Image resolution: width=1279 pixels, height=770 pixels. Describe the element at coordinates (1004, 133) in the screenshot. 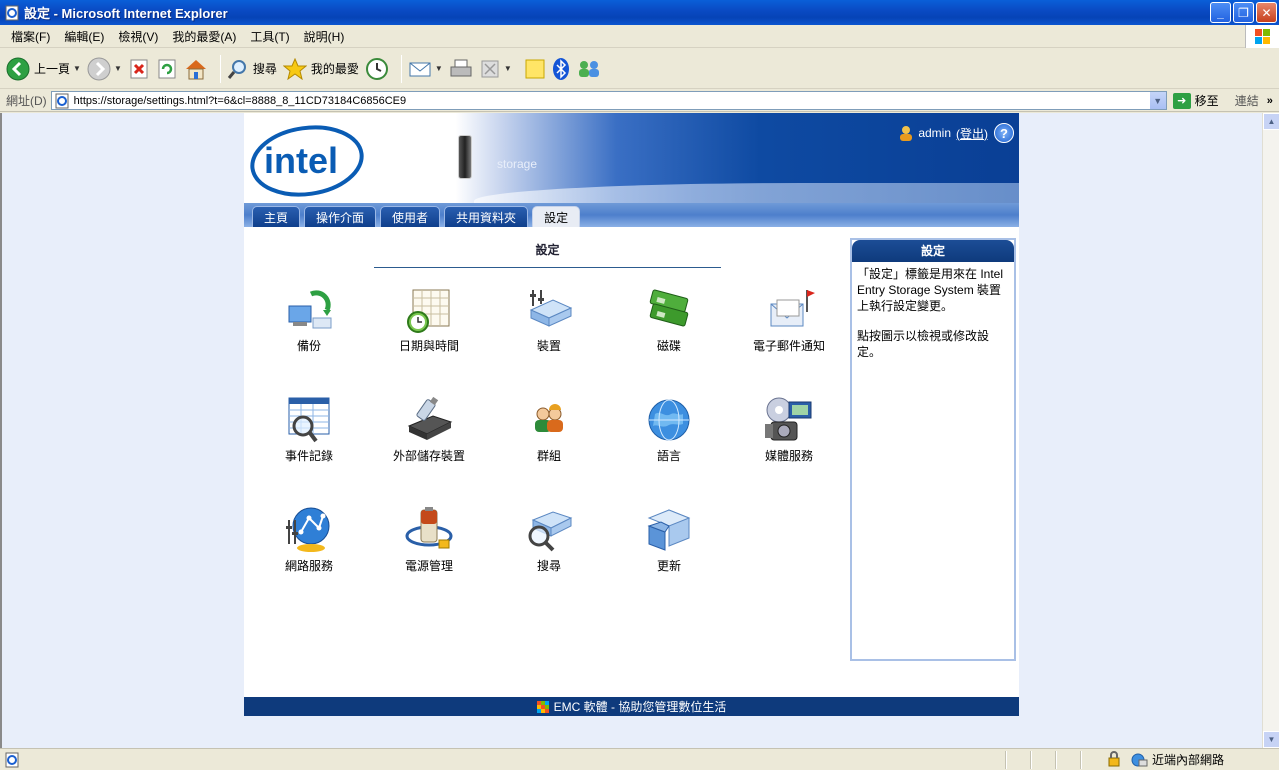

I see `help-icon: ?` at that location.